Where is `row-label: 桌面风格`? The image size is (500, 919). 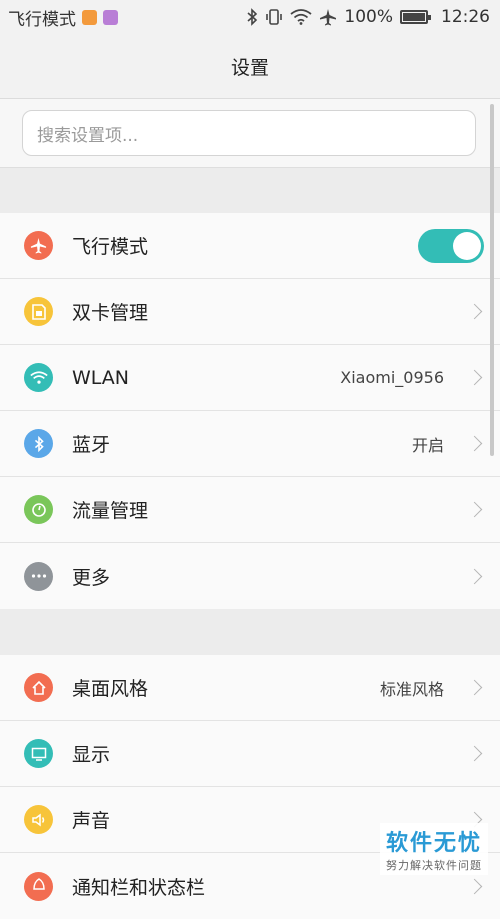 row-label: 桌面风格 is located at coordinates (110, 689).